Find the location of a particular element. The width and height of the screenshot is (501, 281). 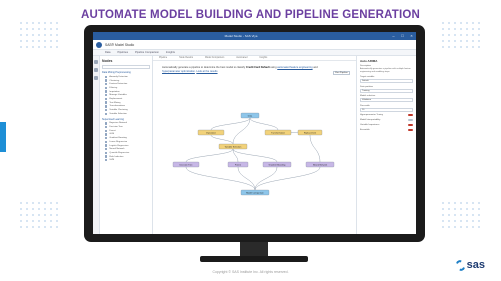

node-list-label: Filtering is located at coordinates (113, 87).